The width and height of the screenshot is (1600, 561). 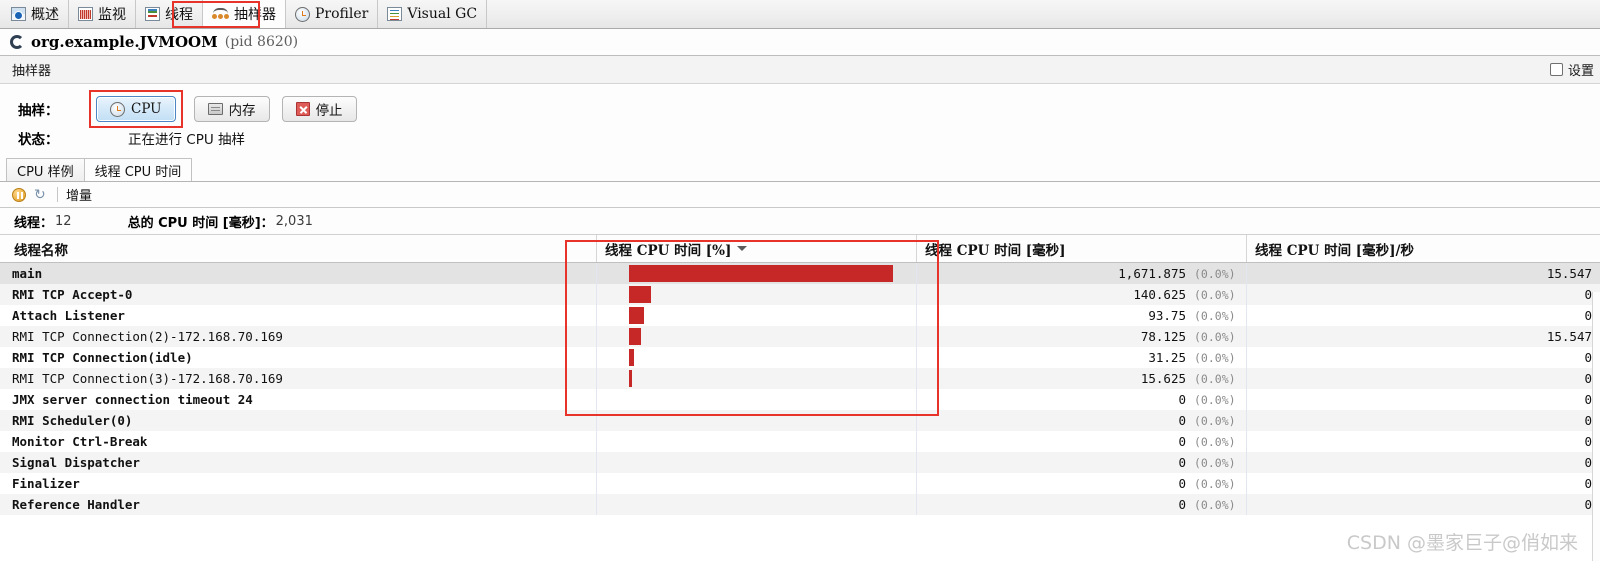 I want to click on main-tab-bar: 概述 监视 线程 抽样器 Profiler Visual GC, so click(x=800, y=14).